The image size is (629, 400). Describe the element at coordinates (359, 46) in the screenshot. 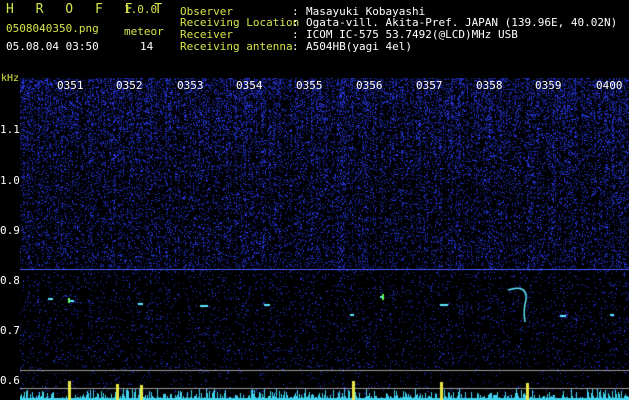

I see `antenna-value: A504HB(yagi 4el)` at that location.